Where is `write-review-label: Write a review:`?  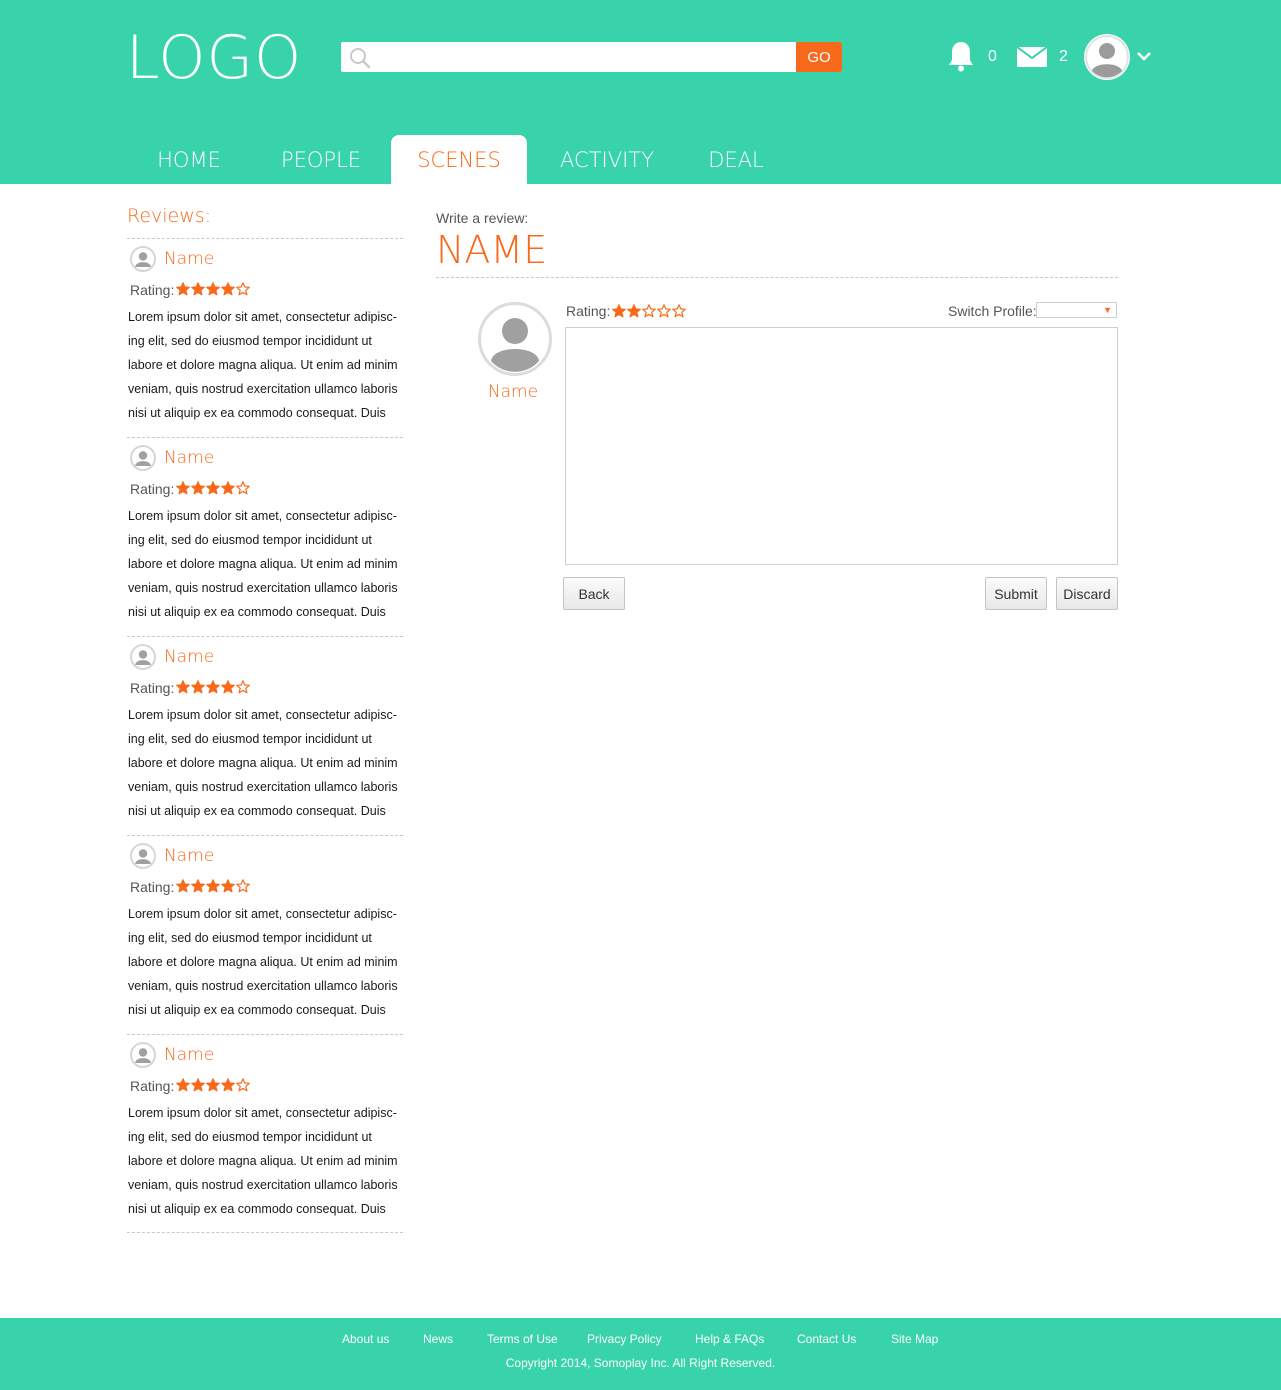 write-review-label: Write a review: is located at coordinates (482, 218).